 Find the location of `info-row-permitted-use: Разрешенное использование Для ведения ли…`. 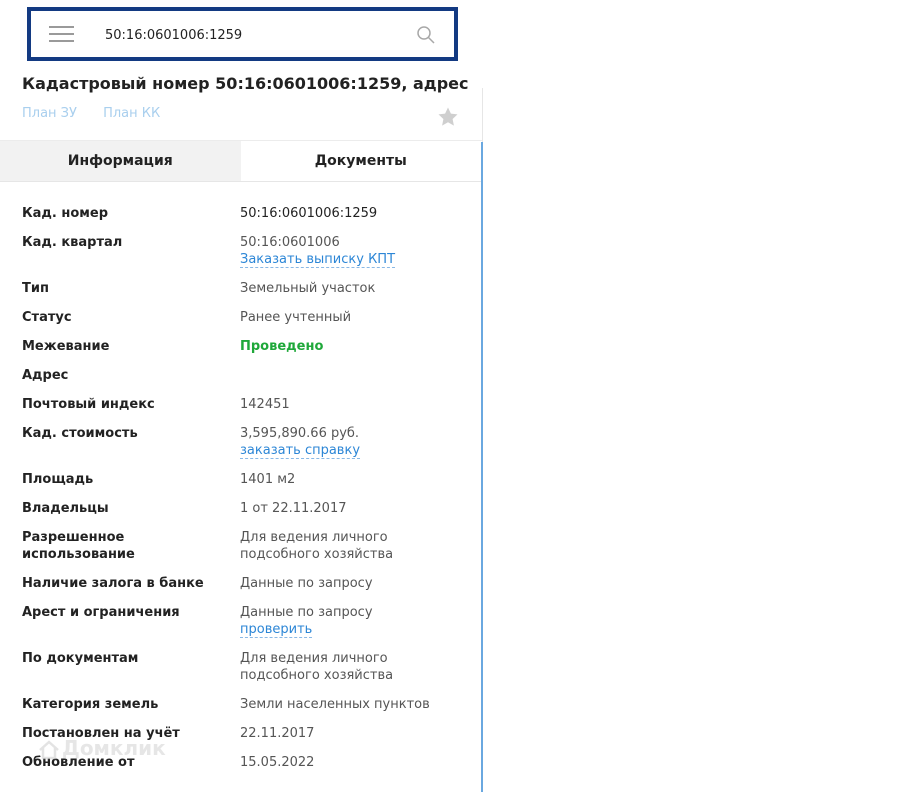

info-row-permitted-use: Разрешенное использование Для ведения ли… is located at coordinates (242, 546).